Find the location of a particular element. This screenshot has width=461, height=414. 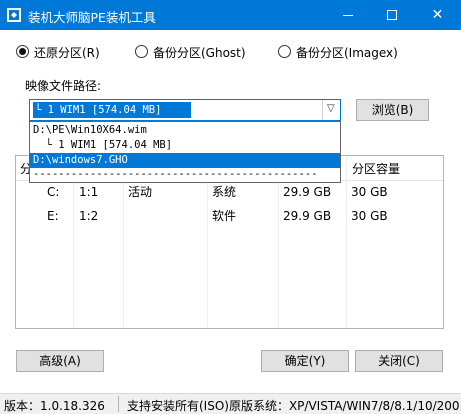

minimize-button is located at coordinates (348, 15).